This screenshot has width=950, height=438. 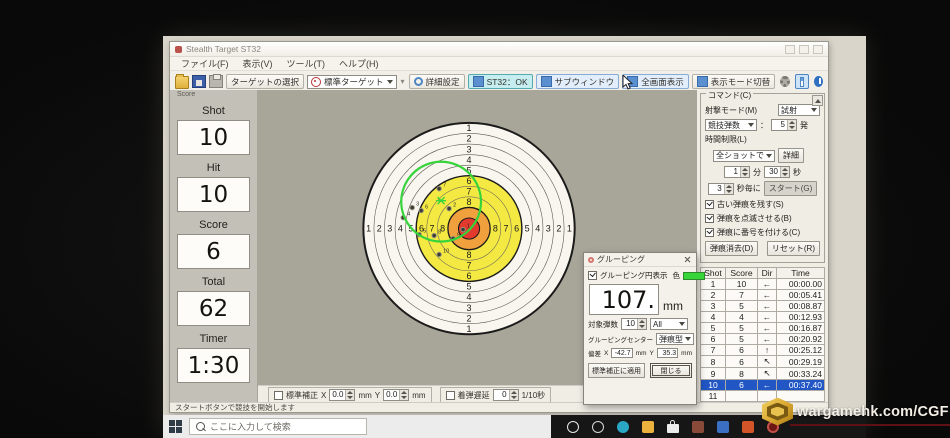 What do you see at coordinates (546, 81) in the screenshot?
I see `subwindow-icon` at bounding box center [546, 81].